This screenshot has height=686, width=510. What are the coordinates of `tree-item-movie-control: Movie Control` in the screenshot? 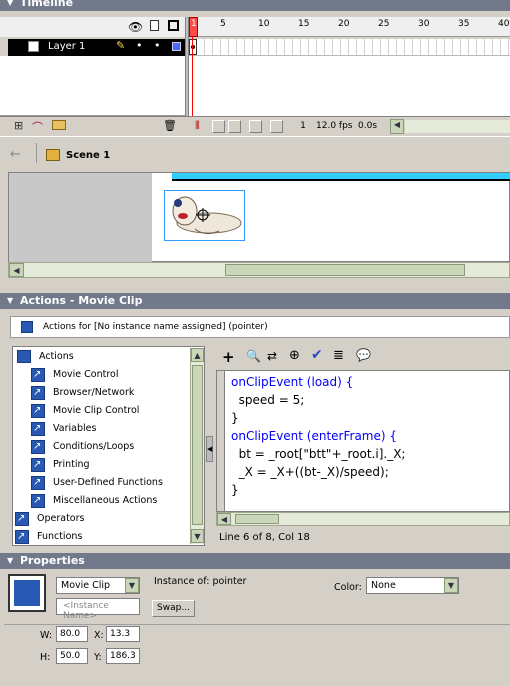 It's located at (74, 375).